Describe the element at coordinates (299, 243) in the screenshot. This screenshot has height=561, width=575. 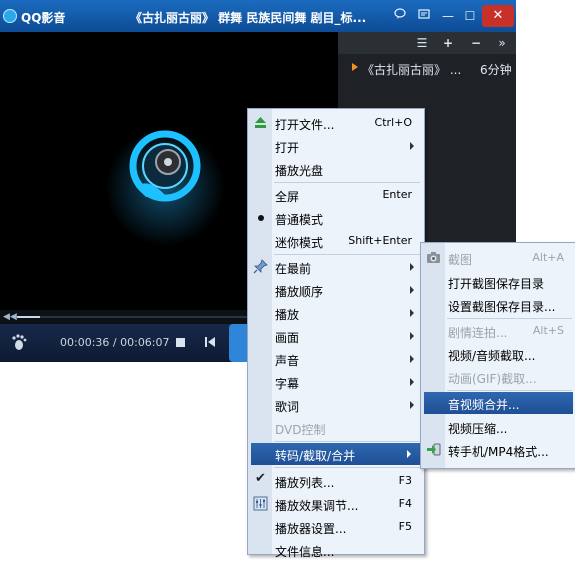
I see `menu-item-label: 迷你模式` at that location.